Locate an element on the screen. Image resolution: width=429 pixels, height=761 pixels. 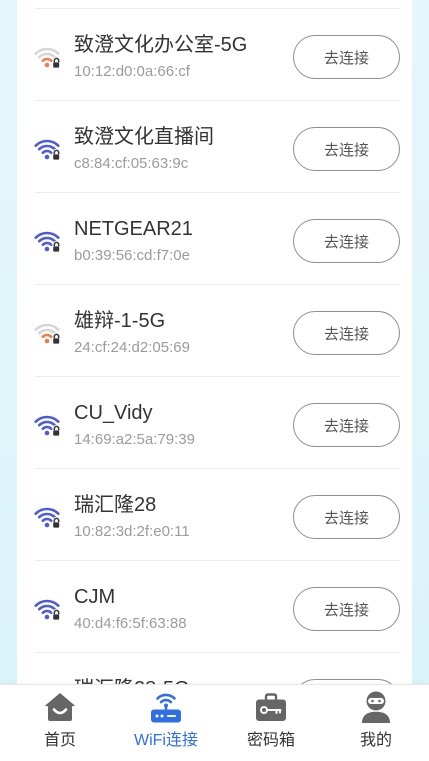
bottom-tab-bar: 首页 WiFi连接 密码箱 我的 is located at coordinates (214, 722).